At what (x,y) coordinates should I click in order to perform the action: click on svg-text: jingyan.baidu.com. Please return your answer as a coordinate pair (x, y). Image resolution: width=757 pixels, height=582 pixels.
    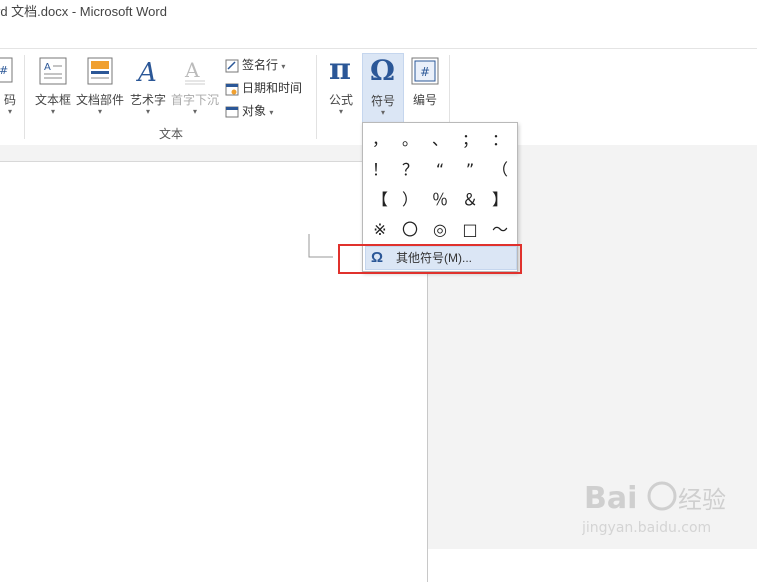
    Looking at the image, I should click on (646, 528).